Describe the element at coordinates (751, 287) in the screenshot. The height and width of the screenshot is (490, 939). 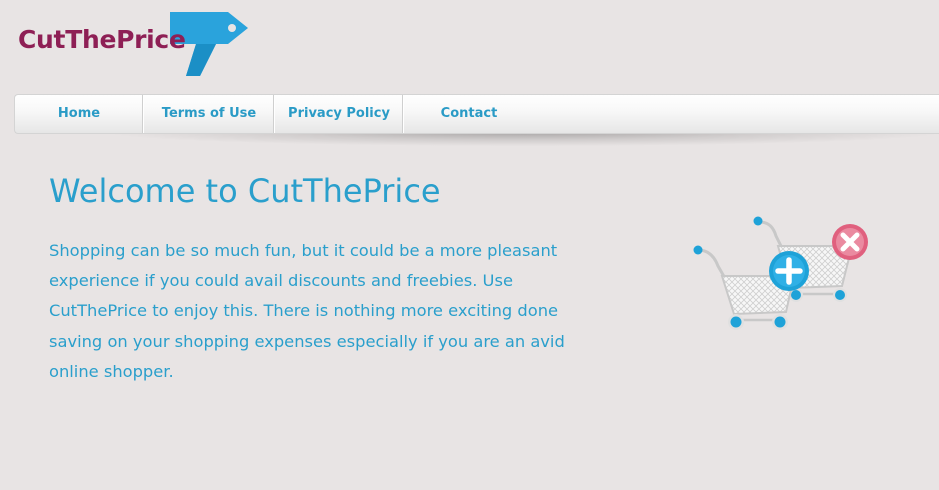
I see `shopping-cart-add-icon` at that location.